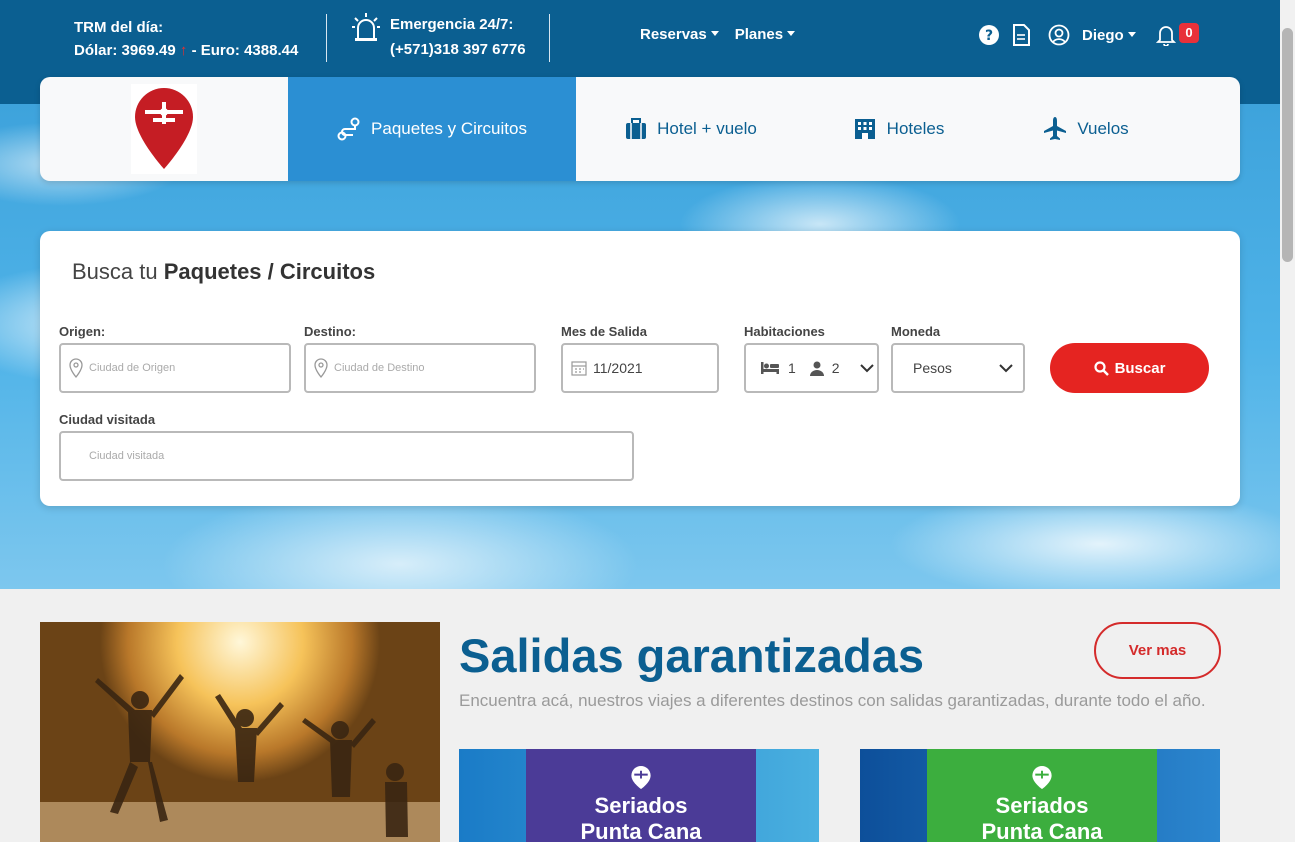  Describe the element at coordinates (1157, 650) in the screenshot. I see `ver-mas-button: Ver mas` at that location.